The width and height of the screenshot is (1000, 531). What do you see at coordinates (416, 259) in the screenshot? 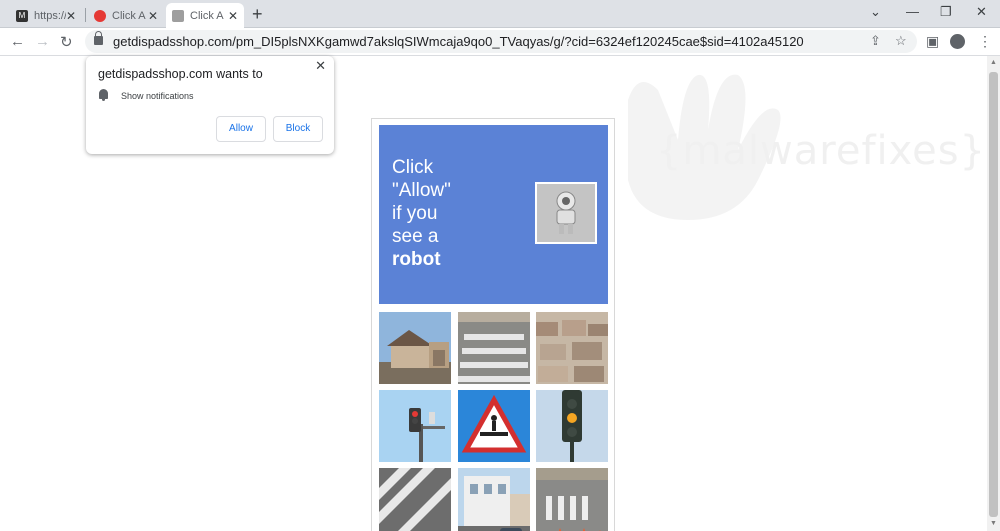
I see `banner-line-bold: robot` at bounding box center [416, 259].